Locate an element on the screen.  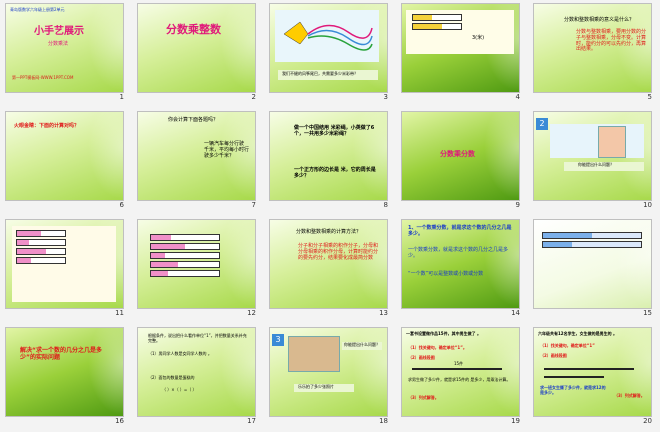
slide-thumbnail-16: 解决“求一个数的几分之几是多少”的实际问题 16 is located at coordinates (66, 378).